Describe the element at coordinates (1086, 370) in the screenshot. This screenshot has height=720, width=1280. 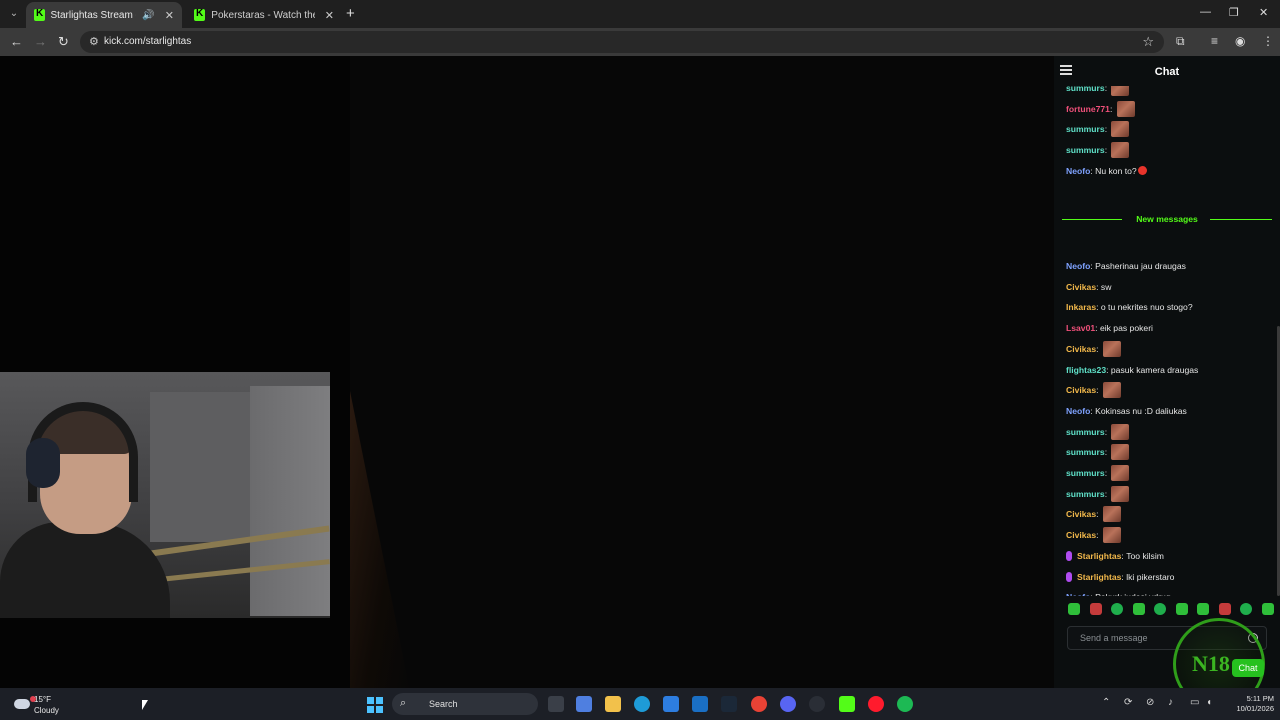
I see `chat-username: flightas23` at that location.